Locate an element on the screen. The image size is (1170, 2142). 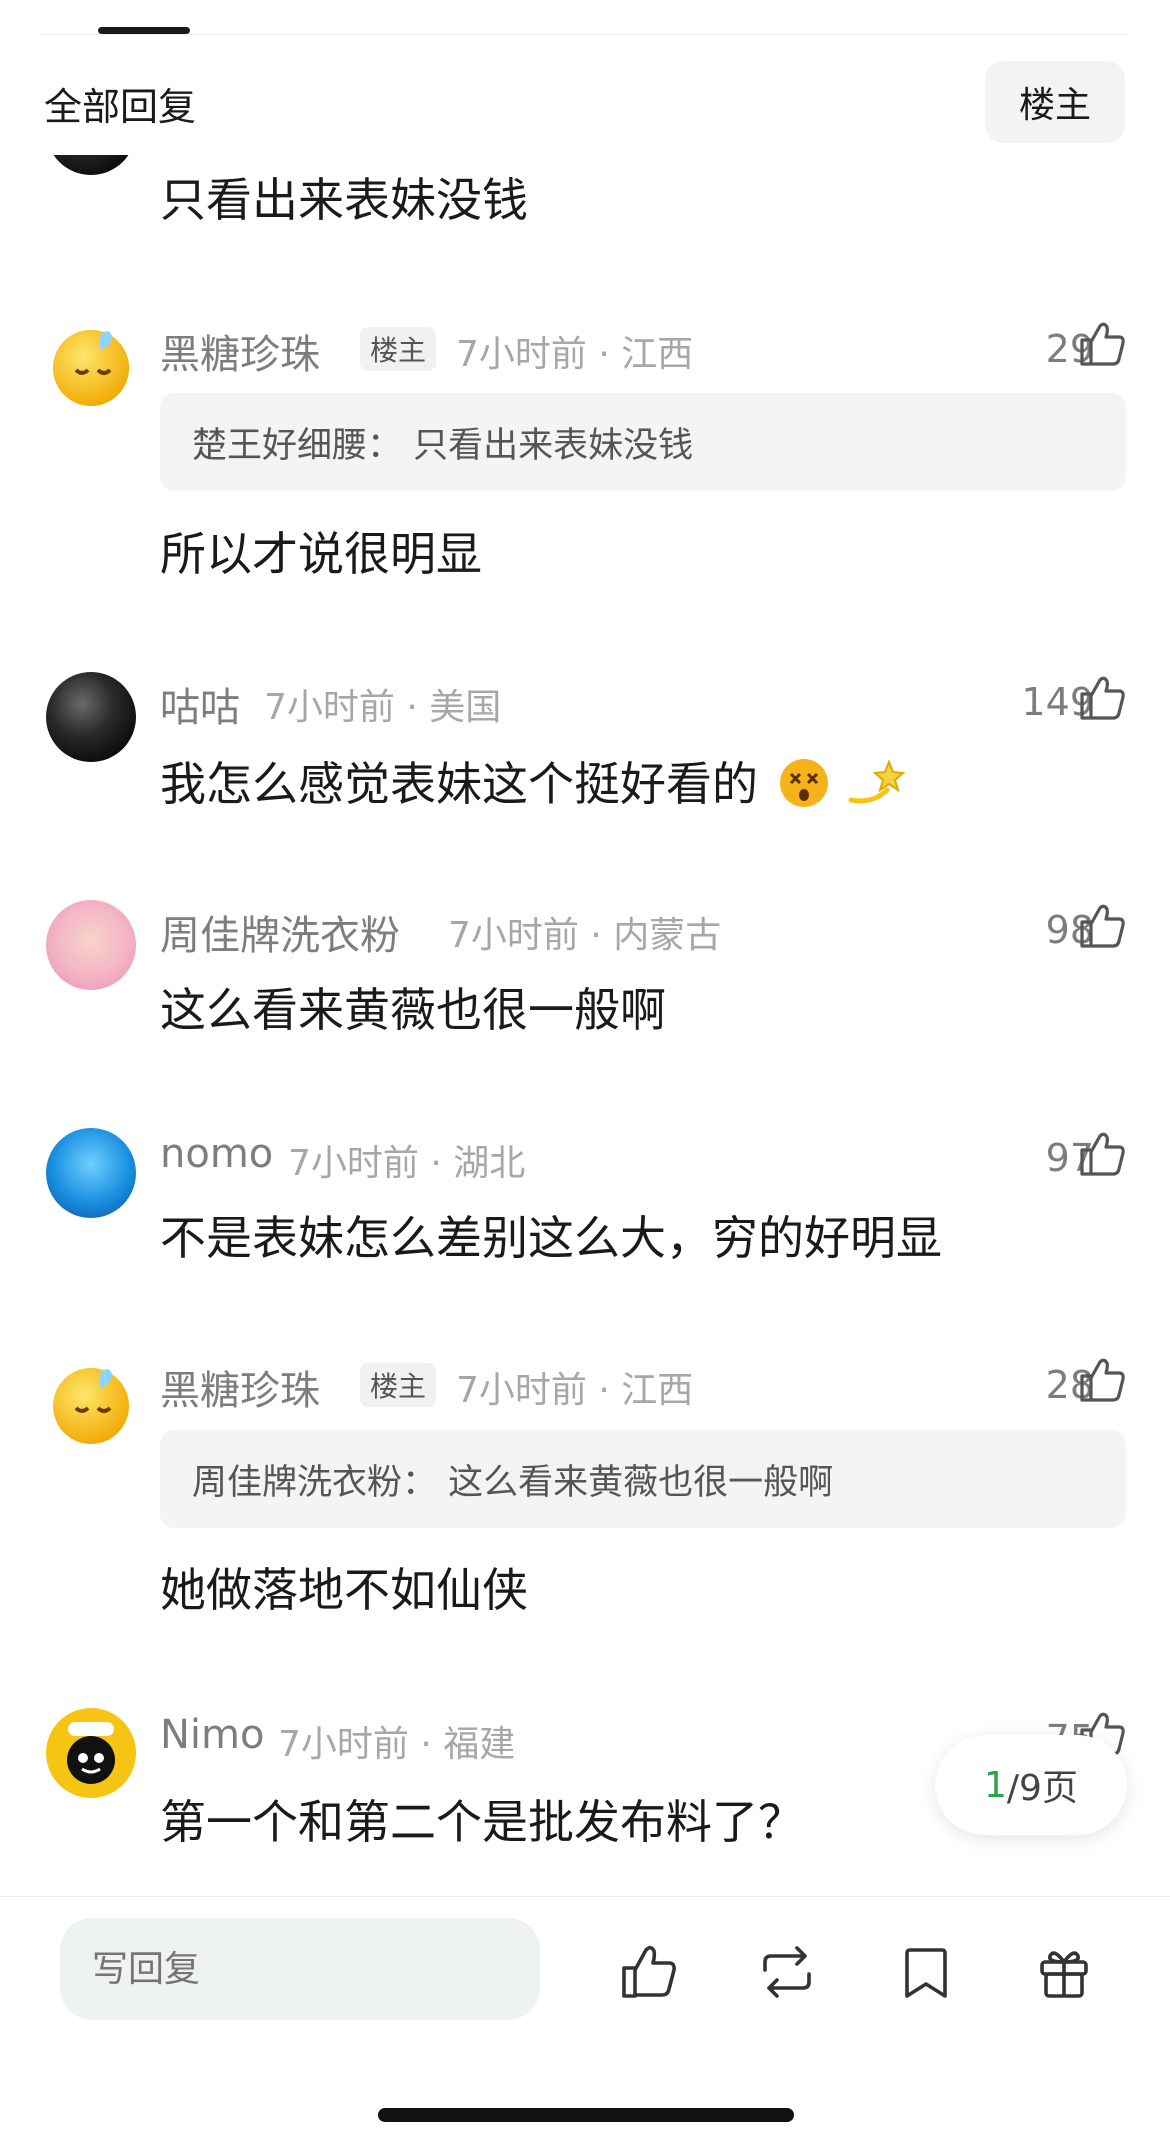
comment-content: 不是表妹怎么差别这么大，穷的好明显 is located at coordinates (551, 1238).